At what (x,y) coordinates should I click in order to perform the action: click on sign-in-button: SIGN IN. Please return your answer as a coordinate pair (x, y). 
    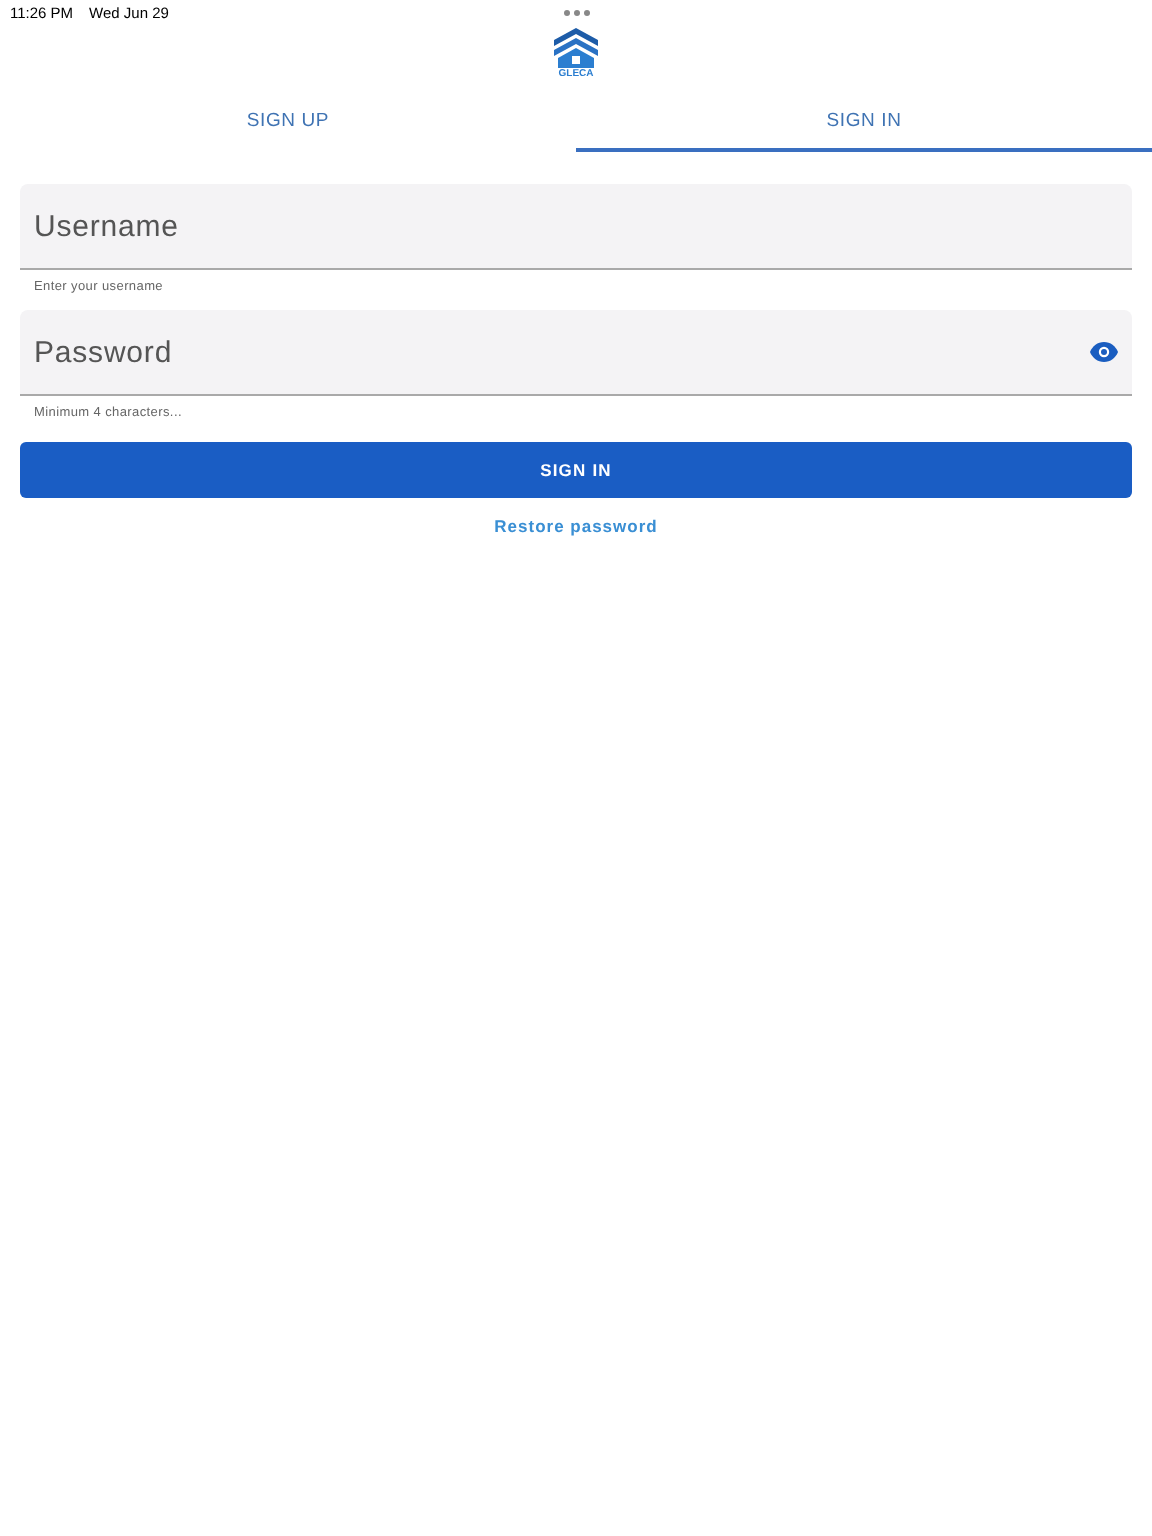
    Looking at the image, I should click on (576, 470).